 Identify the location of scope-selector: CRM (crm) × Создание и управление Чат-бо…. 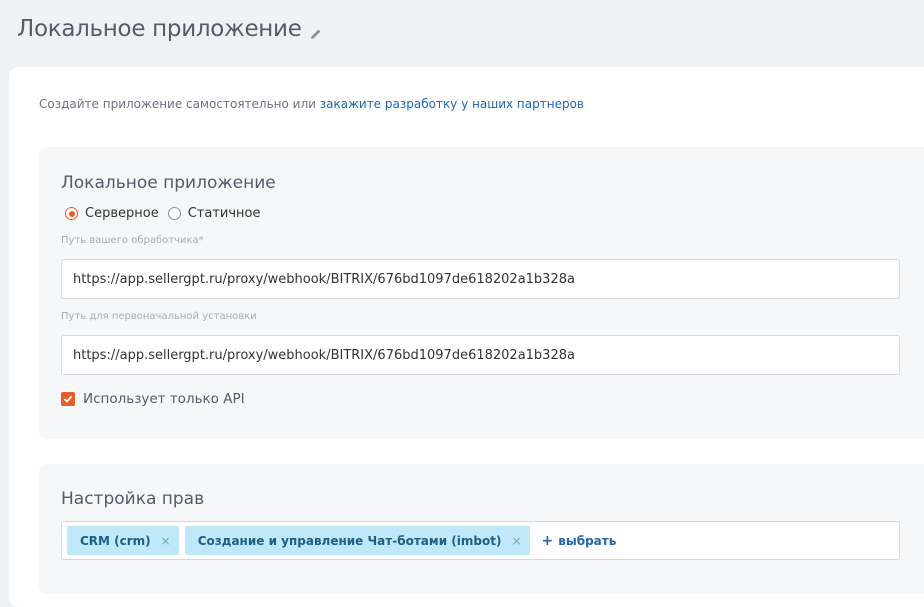
(480, 540).